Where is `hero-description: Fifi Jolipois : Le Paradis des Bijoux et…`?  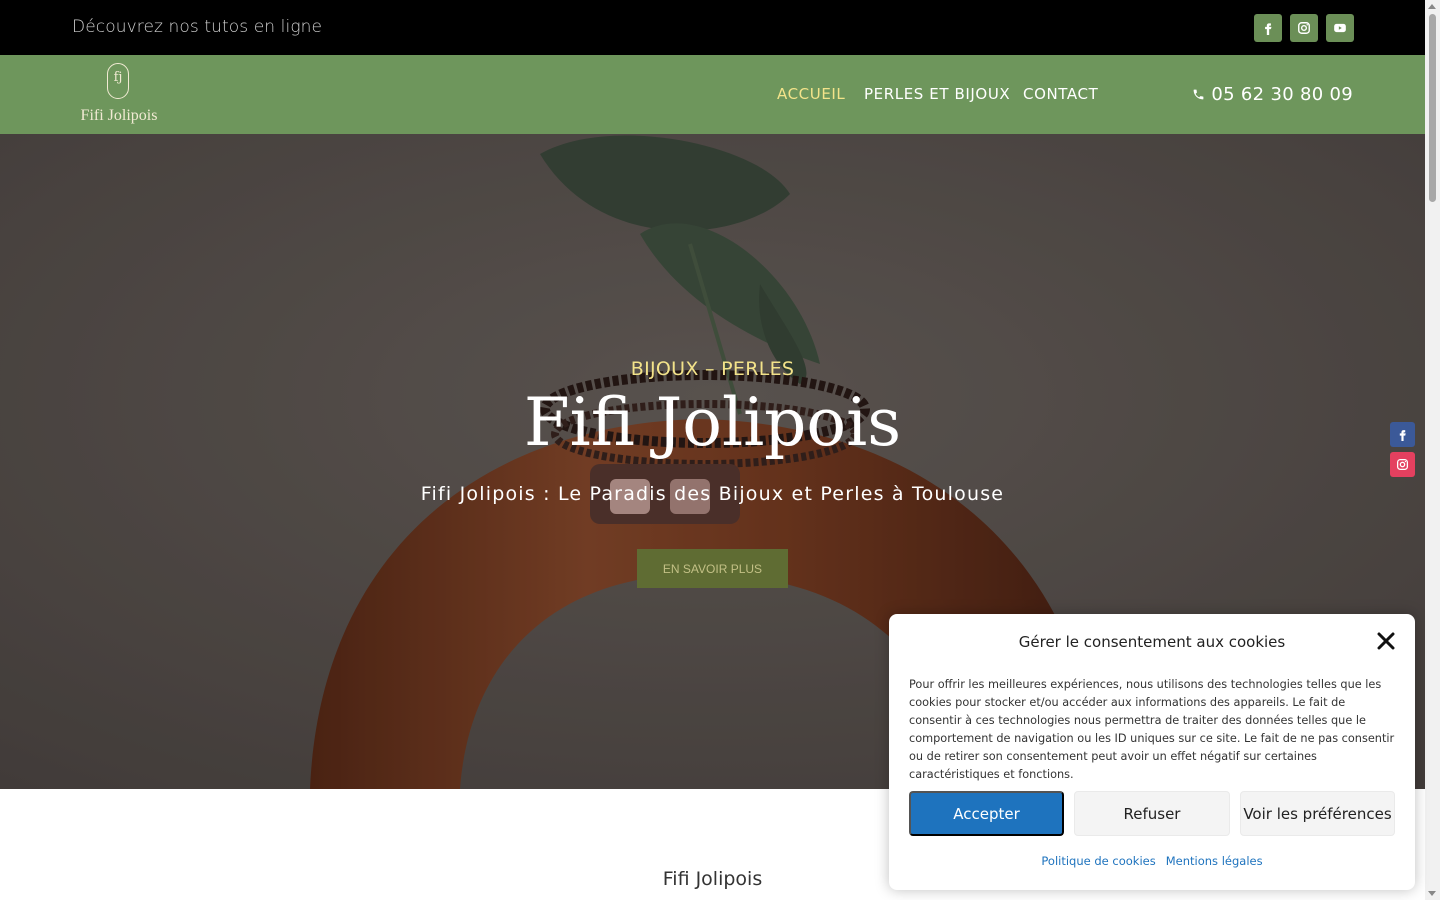 hero-description: Fifi Jolipois : Le Paradis des Bijoux et… is located at coordinates (712, 494).